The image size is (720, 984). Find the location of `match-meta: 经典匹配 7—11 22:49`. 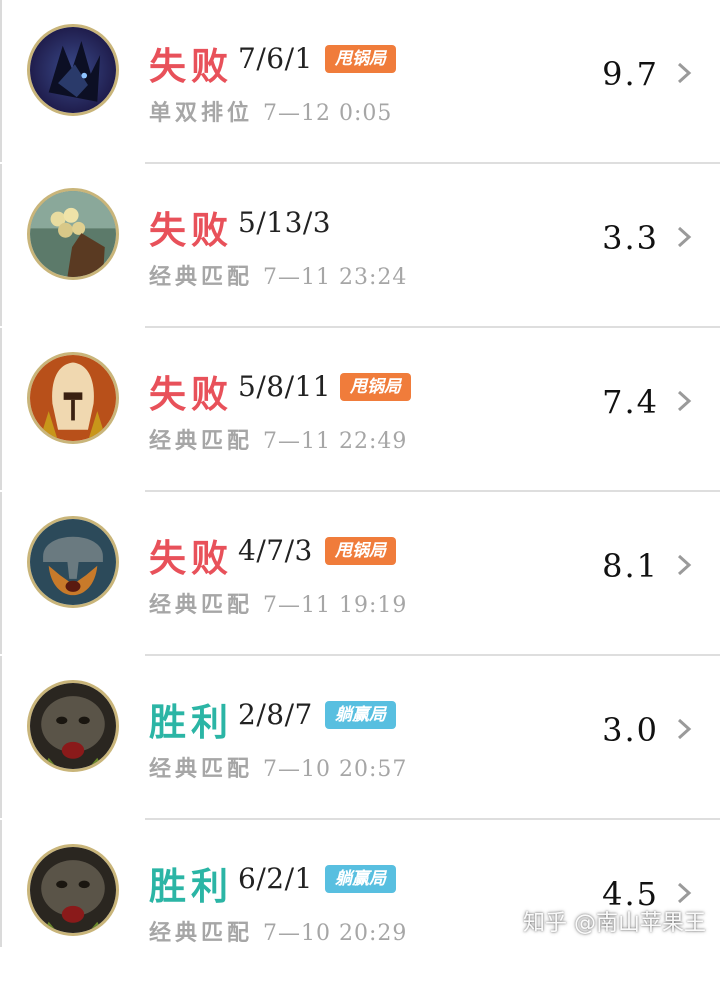

match-meta: 经典匹配 7—11 22:49 is located at coordinates (278, 439).